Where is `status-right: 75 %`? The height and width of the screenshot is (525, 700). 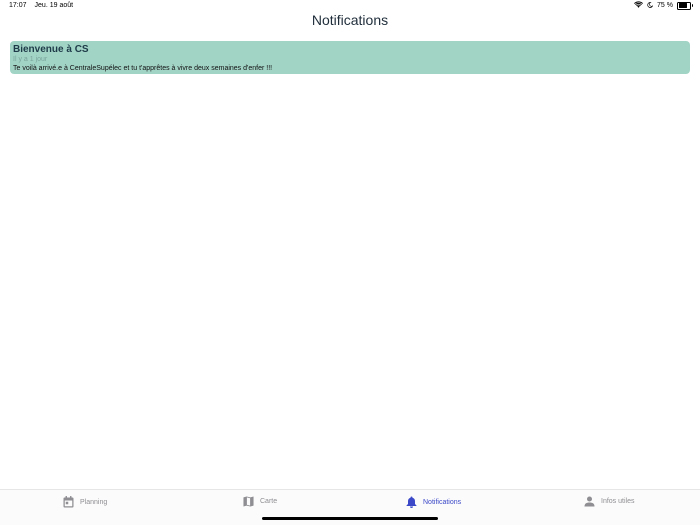
status-right: 75 % is located at coordinates (663, 5).